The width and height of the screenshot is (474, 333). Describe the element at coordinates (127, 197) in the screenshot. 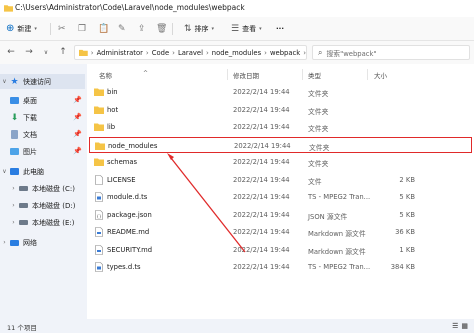

I see `file-name: module.d.ts` at that location.